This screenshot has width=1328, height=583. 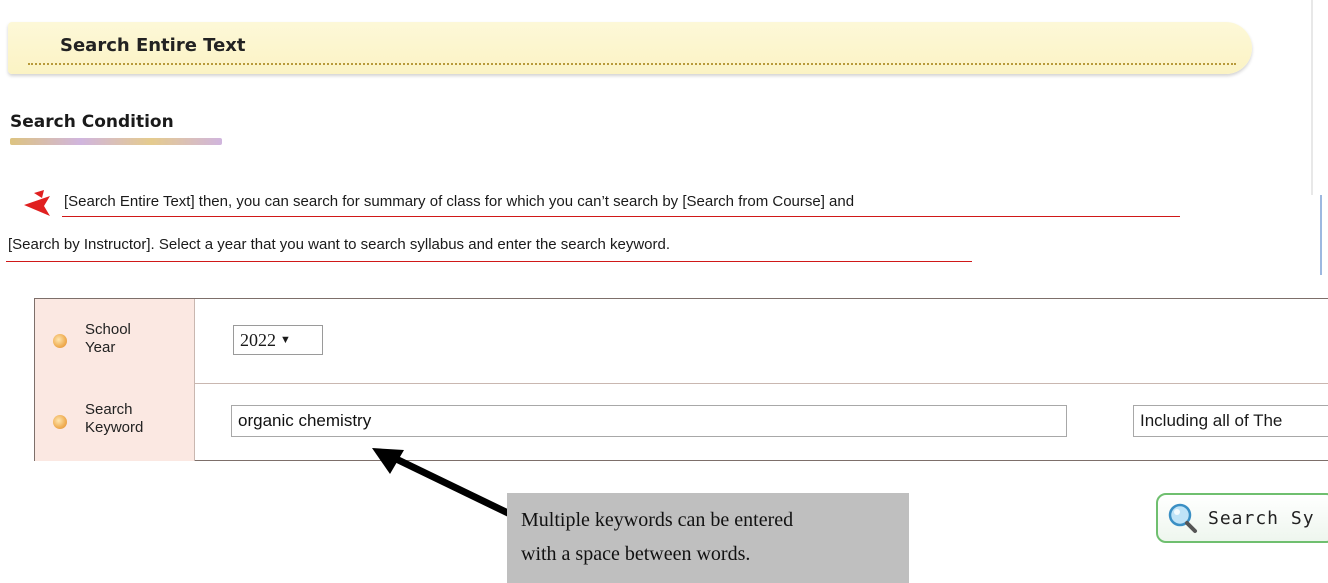 What do you see at coordinates (285, 340) in the screenshot?
I see `dropdown-arrow-icon: ▼` at bounding box center [285, 340].